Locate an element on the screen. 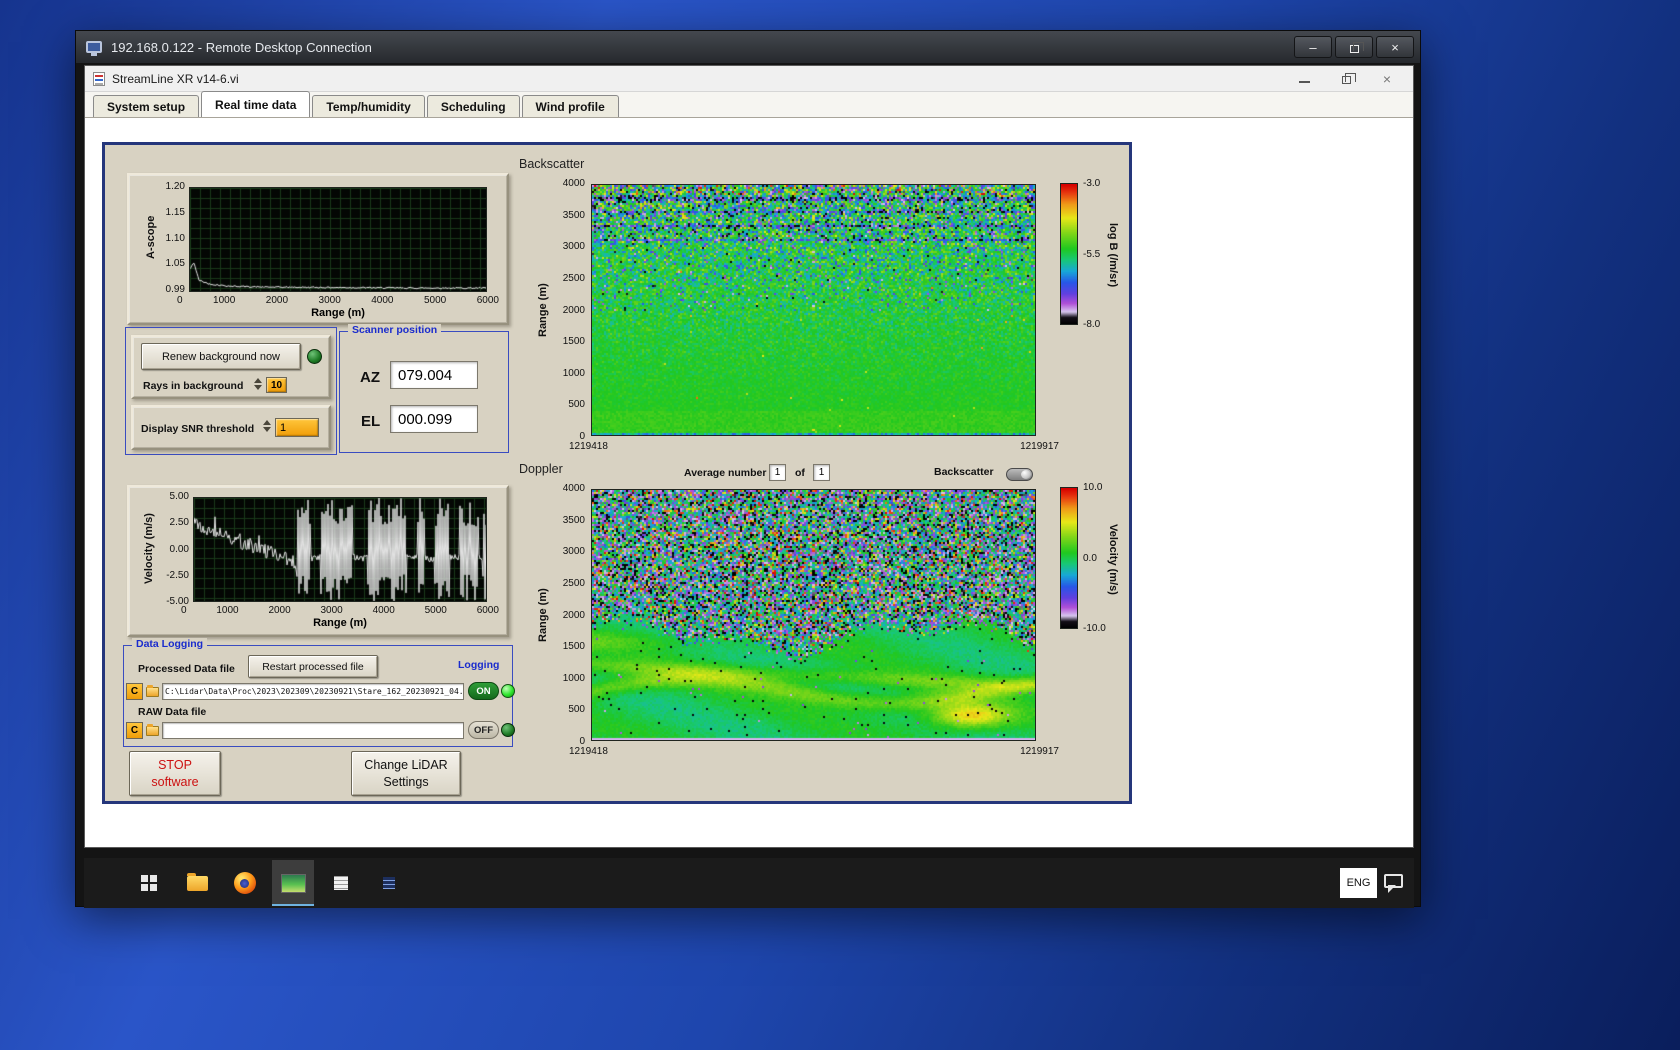 The height and width of the screenshot is (1050, 1680). raw-logging-switch: OFF is located at coordinates (483, 730).